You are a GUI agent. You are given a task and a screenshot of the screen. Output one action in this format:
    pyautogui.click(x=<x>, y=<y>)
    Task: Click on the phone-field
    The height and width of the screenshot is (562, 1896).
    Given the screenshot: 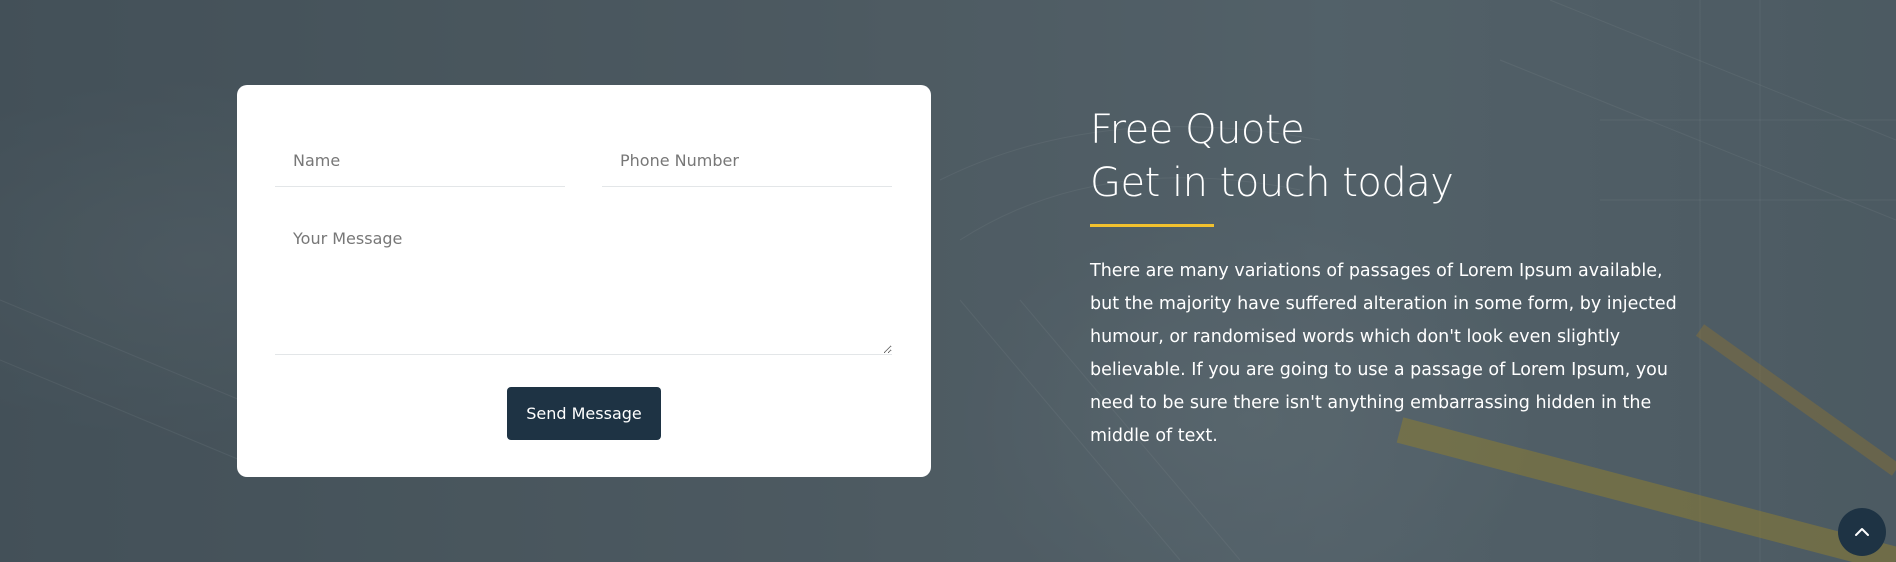 What is the action you would take?
    pyautogui.click(x=747, y=161)
    